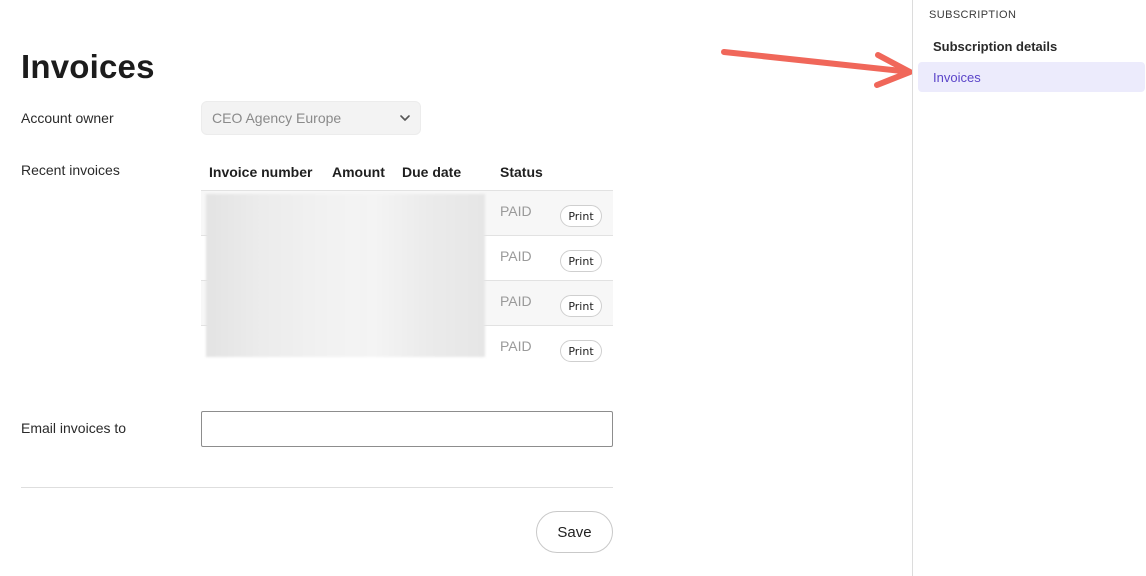 This screenshot has width=1146, height=576. Describe the element at coordinates (261, 172) in the screenshot. I see `column-header-invoice-number: Invoice number` at that location.